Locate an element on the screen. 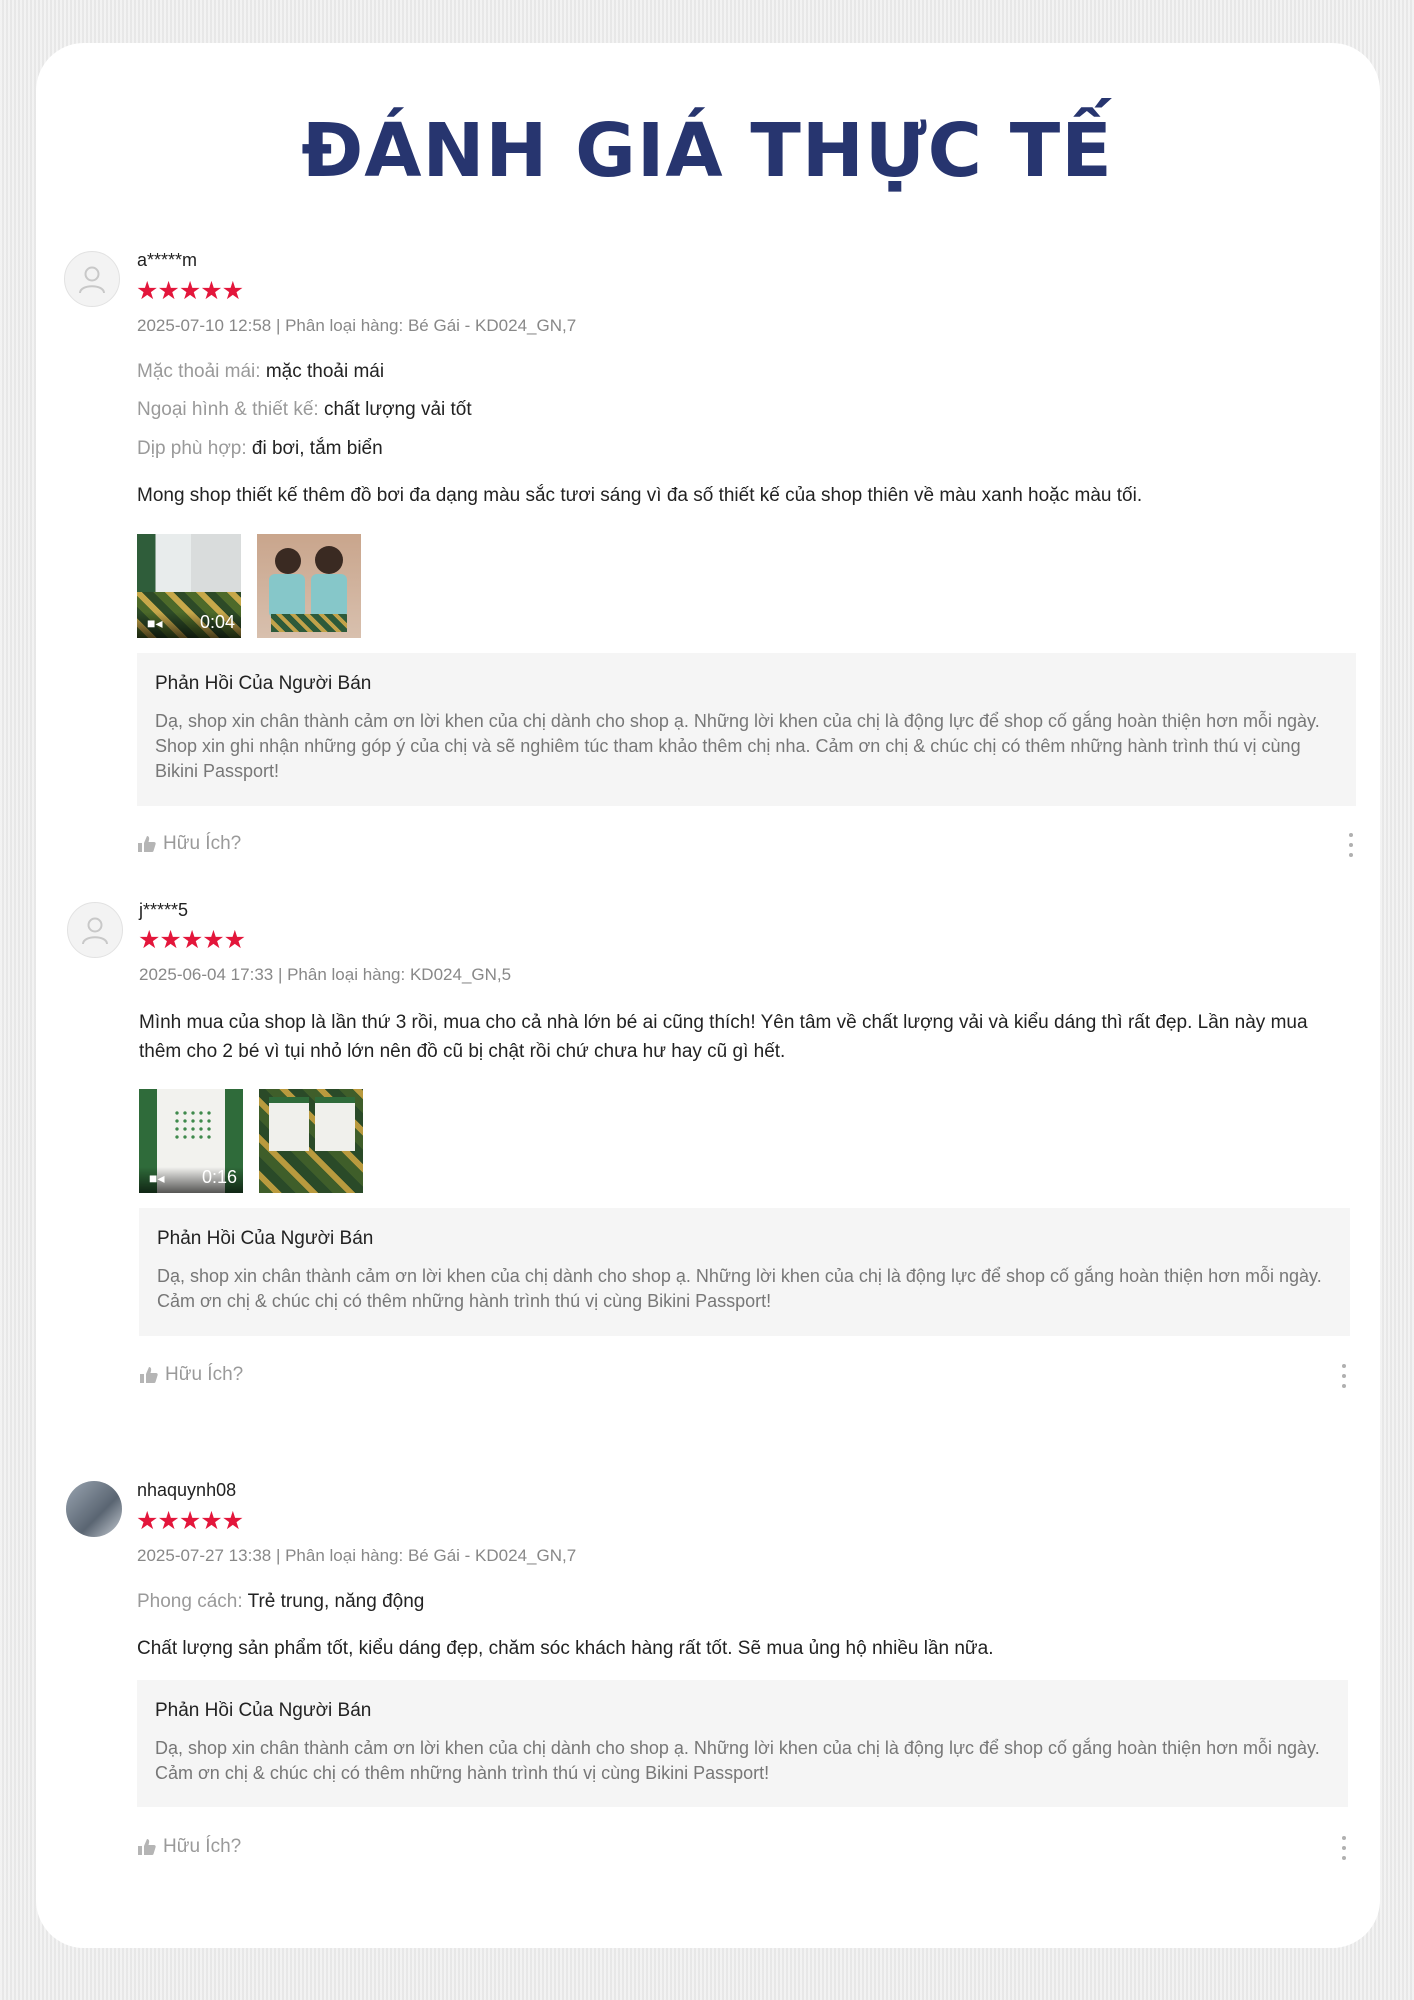 The height and width of the screenshot is (2000, 1414). attribute-key: Mặc thoải mái: is located at coordinates (199, 371).